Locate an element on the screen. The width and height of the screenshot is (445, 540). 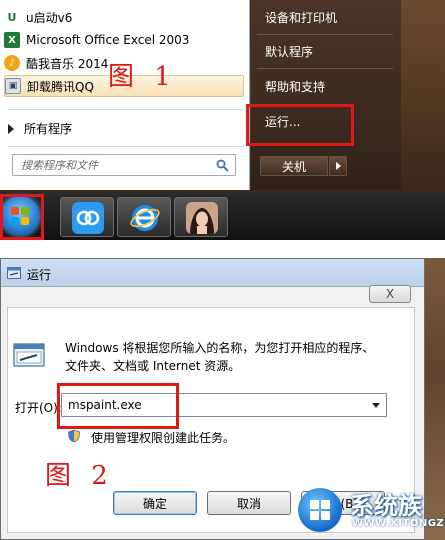
chevron-down-icon is located at coordinates (376, 405).